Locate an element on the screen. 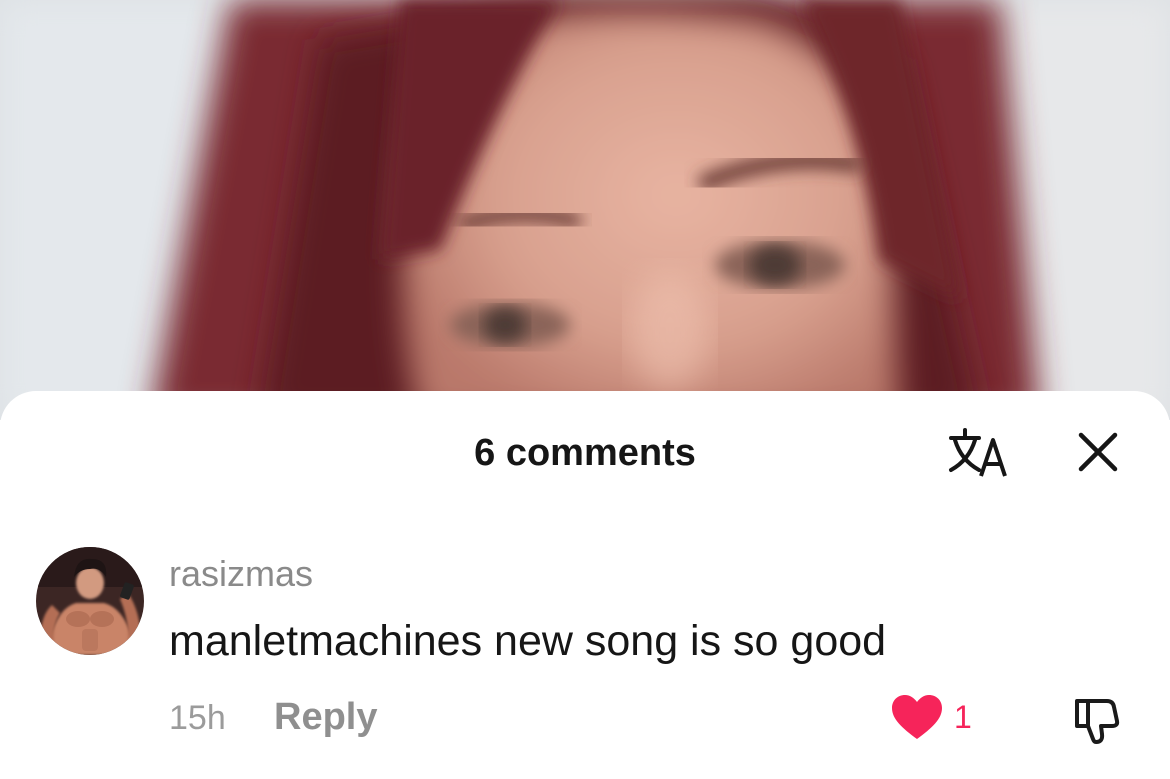  translate-icon is located at coordinates (978, 452).